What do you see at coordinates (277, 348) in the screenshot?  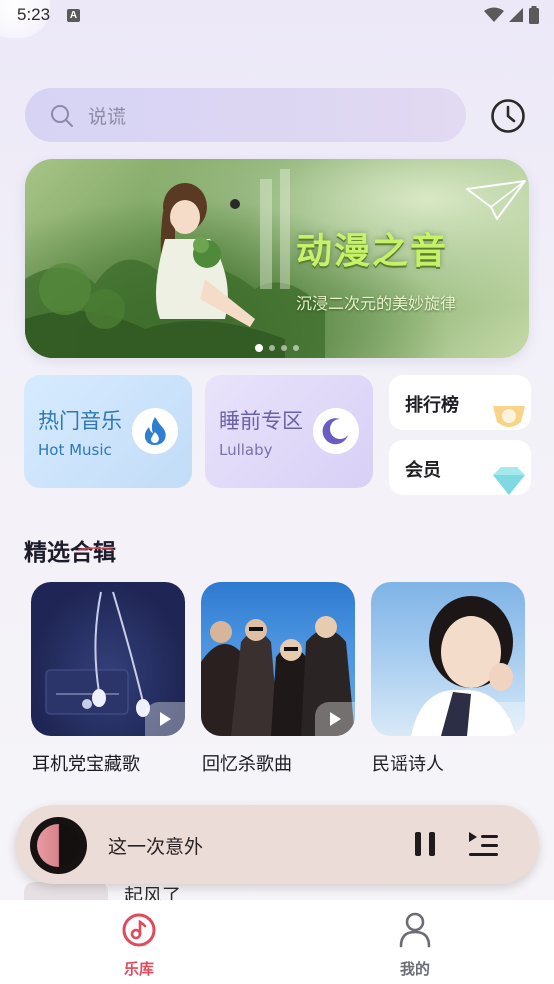 I see `carousel-indicator` at bounding box center [277, 348].